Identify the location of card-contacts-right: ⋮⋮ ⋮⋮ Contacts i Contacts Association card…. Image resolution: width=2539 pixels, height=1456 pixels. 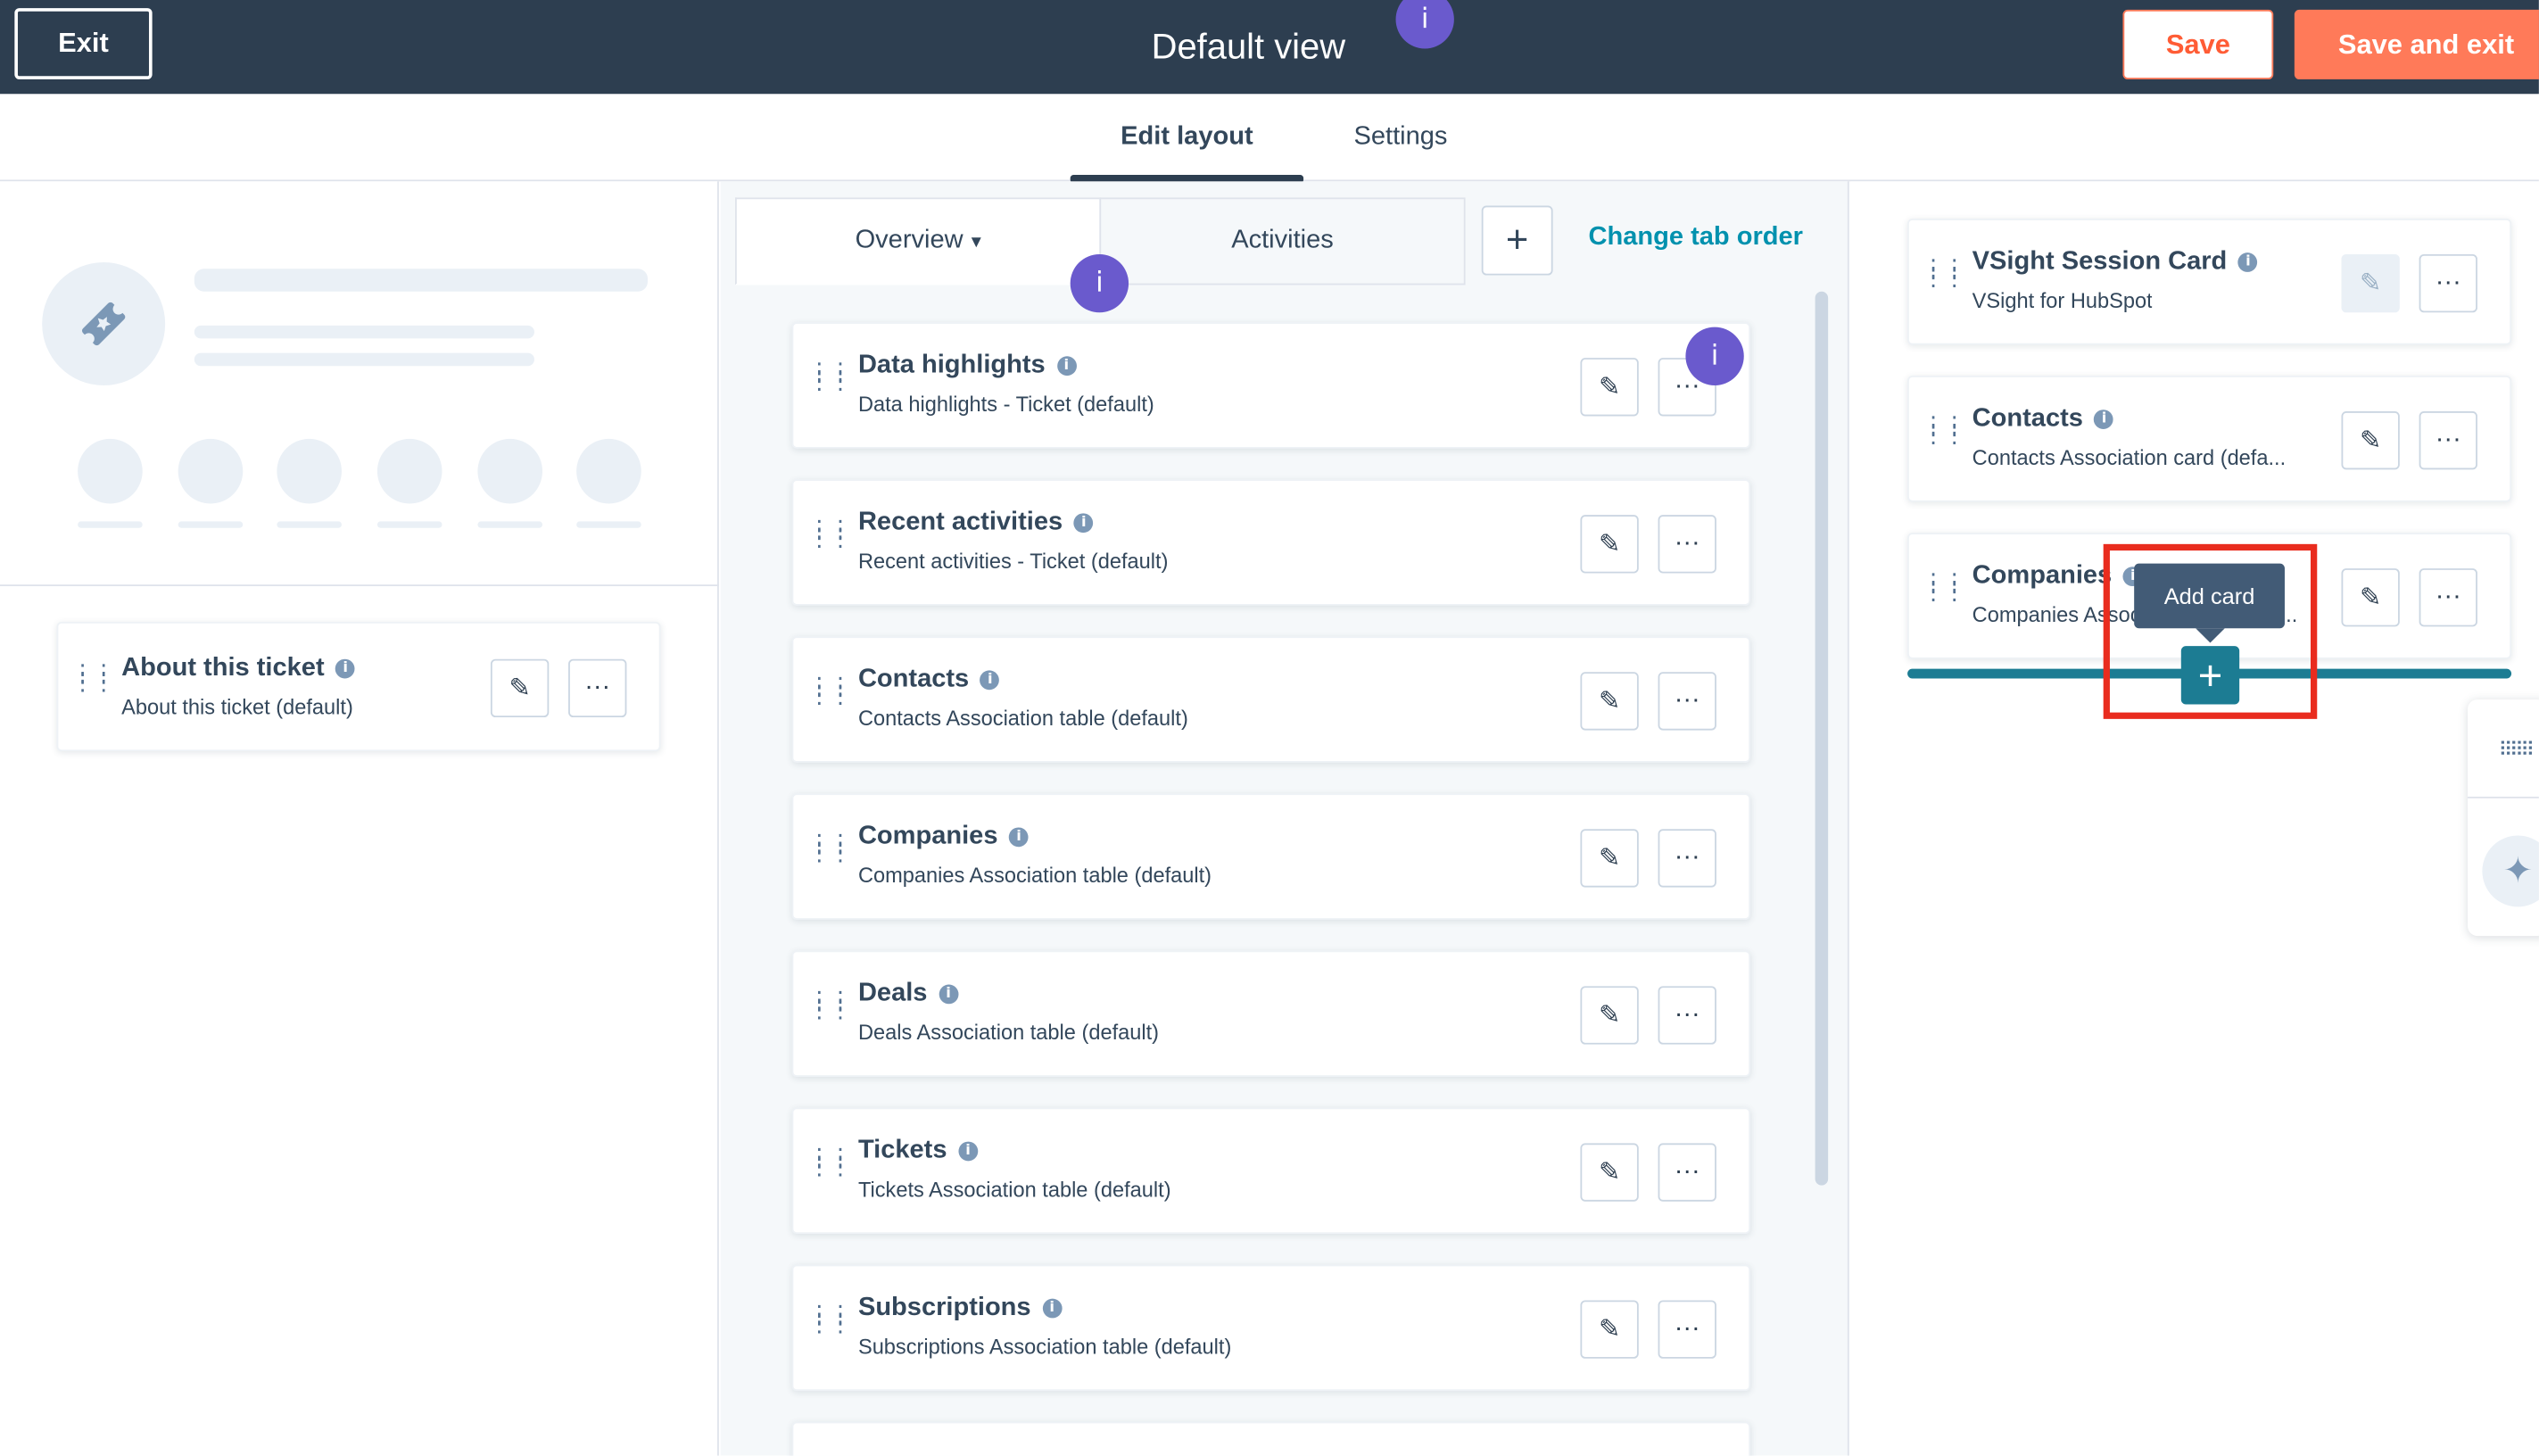
(2209, 439).